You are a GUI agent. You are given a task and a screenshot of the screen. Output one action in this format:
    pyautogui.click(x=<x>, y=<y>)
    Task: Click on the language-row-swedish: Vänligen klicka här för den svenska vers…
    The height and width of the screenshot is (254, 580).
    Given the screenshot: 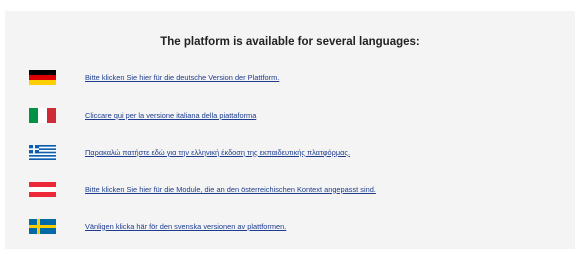 What is the action you would take?
    pyautogui.click(x=157, y=226)
    